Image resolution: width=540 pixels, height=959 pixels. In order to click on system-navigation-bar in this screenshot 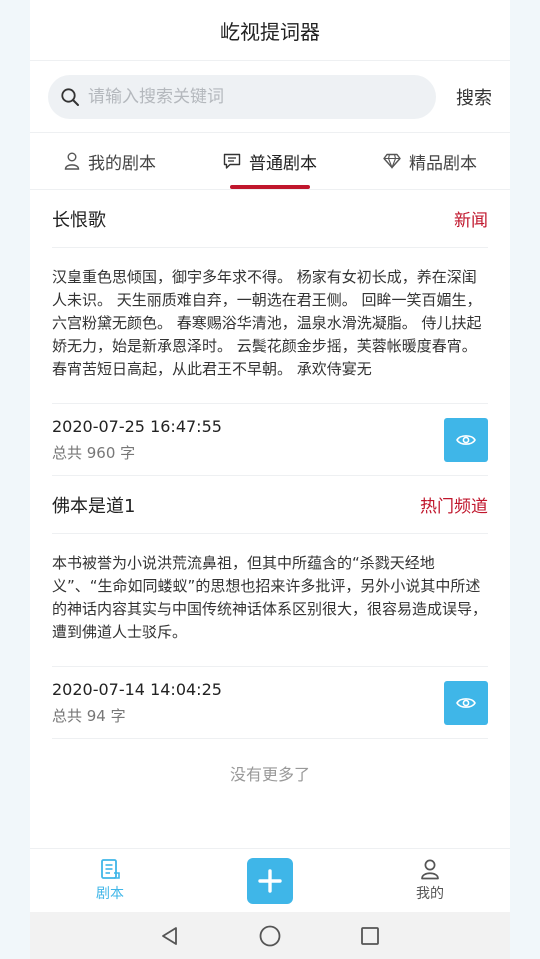, I will do `click(270, 935)`.